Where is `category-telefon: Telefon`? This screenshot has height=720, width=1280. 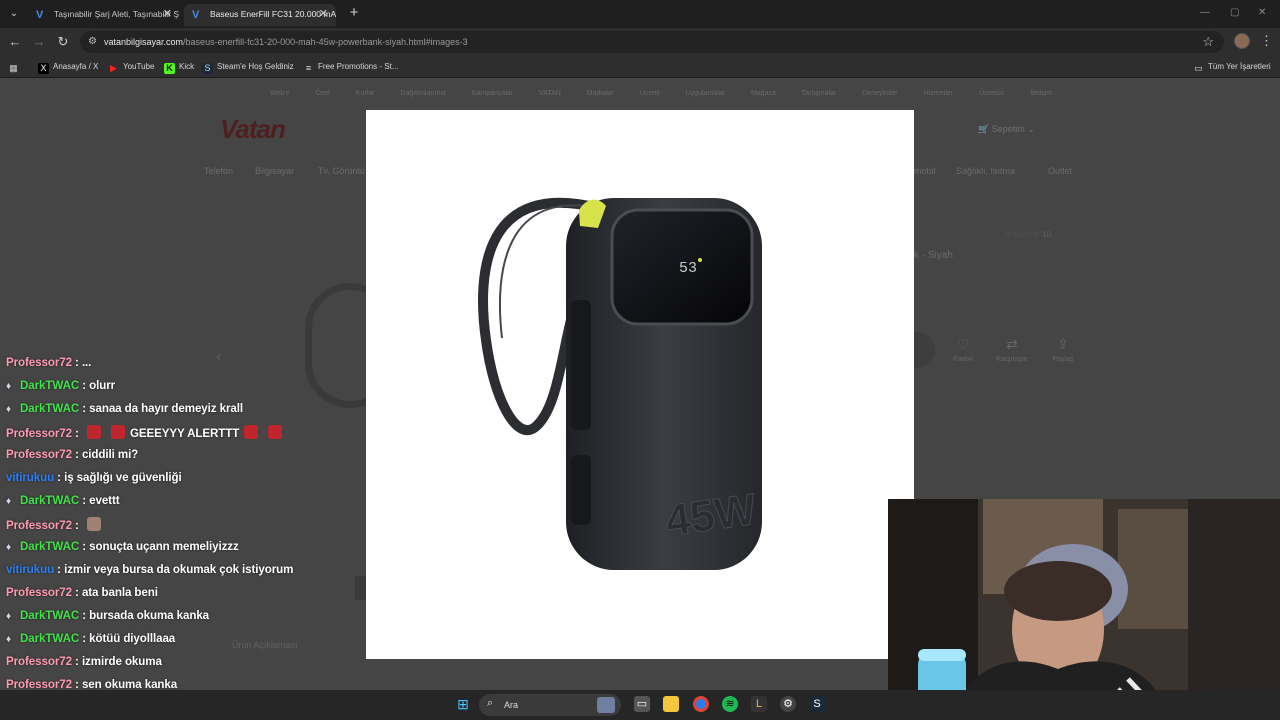
category-telefon: Telefon is located at coordinates (218, 171).